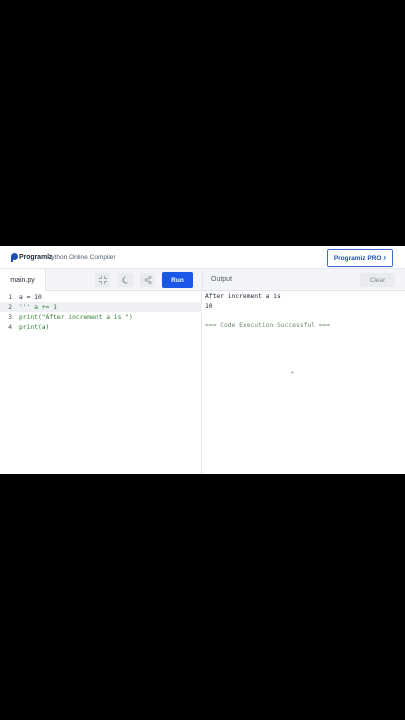 The image size is (405, 720). What do you see at coordinates (38, 307) in the screenshot?
I see `code-text: ''' a += 1` at bounding box center [38, 307].